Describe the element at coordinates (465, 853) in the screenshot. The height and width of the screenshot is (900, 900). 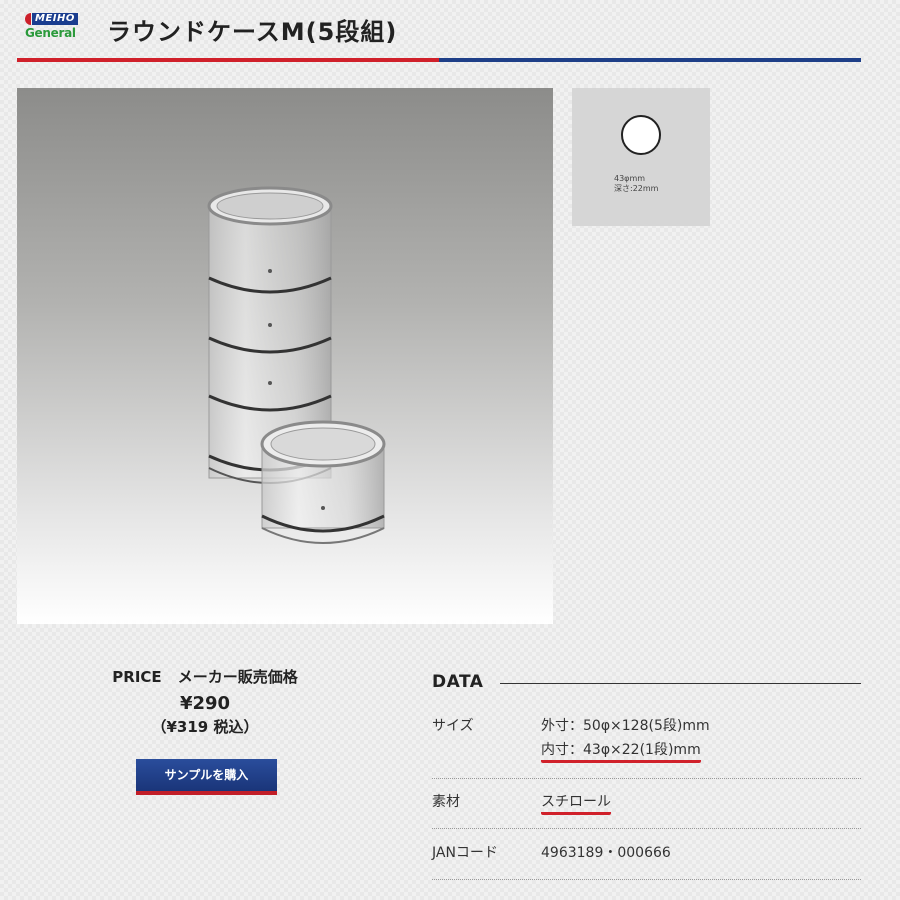
I see `jan-label: JANコード` at that location.